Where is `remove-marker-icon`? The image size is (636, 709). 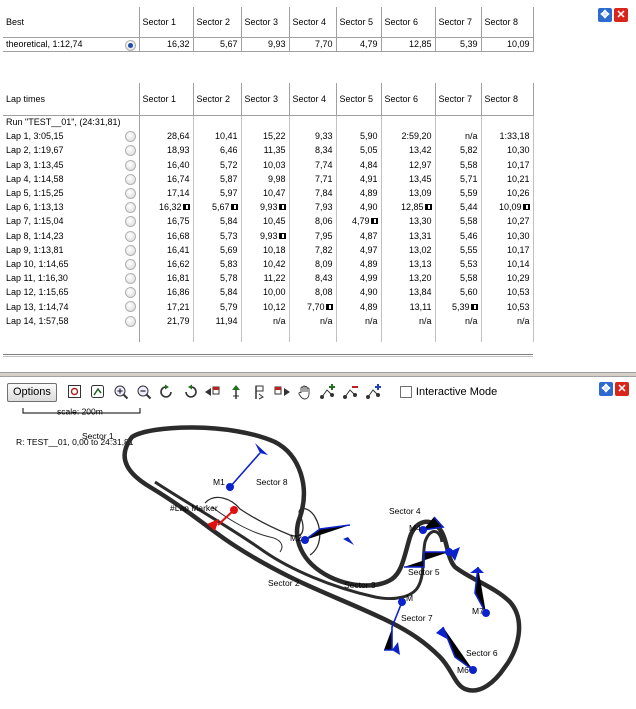 remove-marker-icon is located at coordinates (351, 392).